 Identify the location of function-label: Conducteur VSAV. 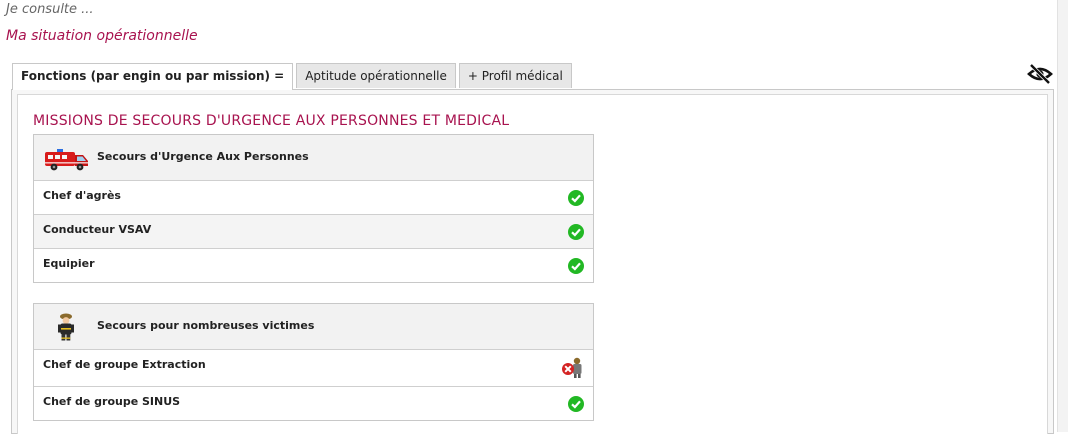
(97, 229).